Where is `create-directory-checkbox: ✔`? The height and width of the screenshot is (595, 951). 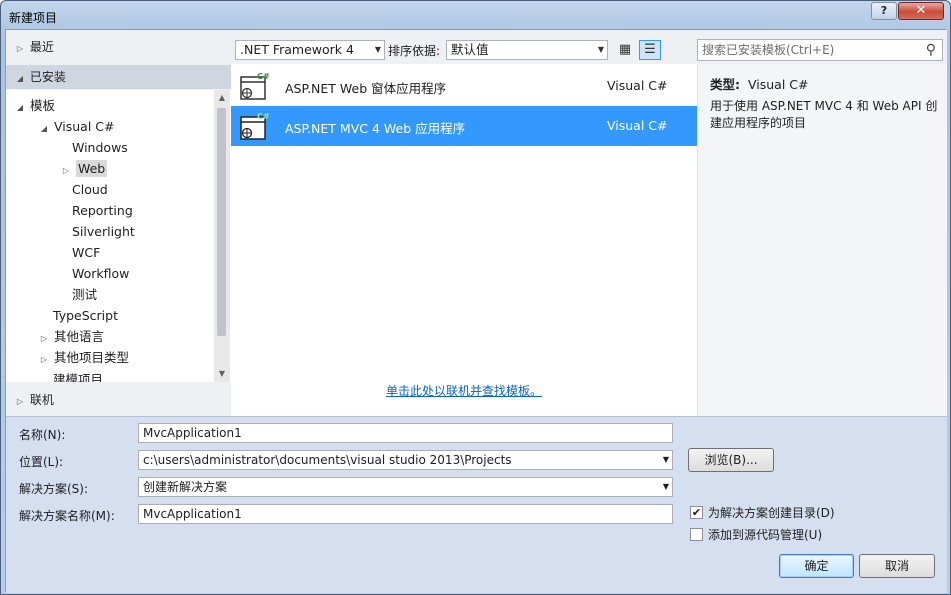
create-directory-checkbox: ✔ is located at coordinates (696, 512).